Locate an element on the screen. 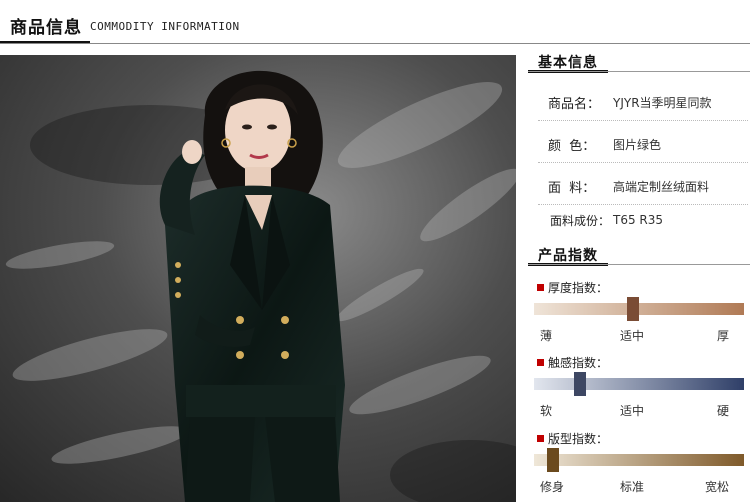 The image size is (750, 502). info-label: 颜 色： is located at coordinates (572, 146).